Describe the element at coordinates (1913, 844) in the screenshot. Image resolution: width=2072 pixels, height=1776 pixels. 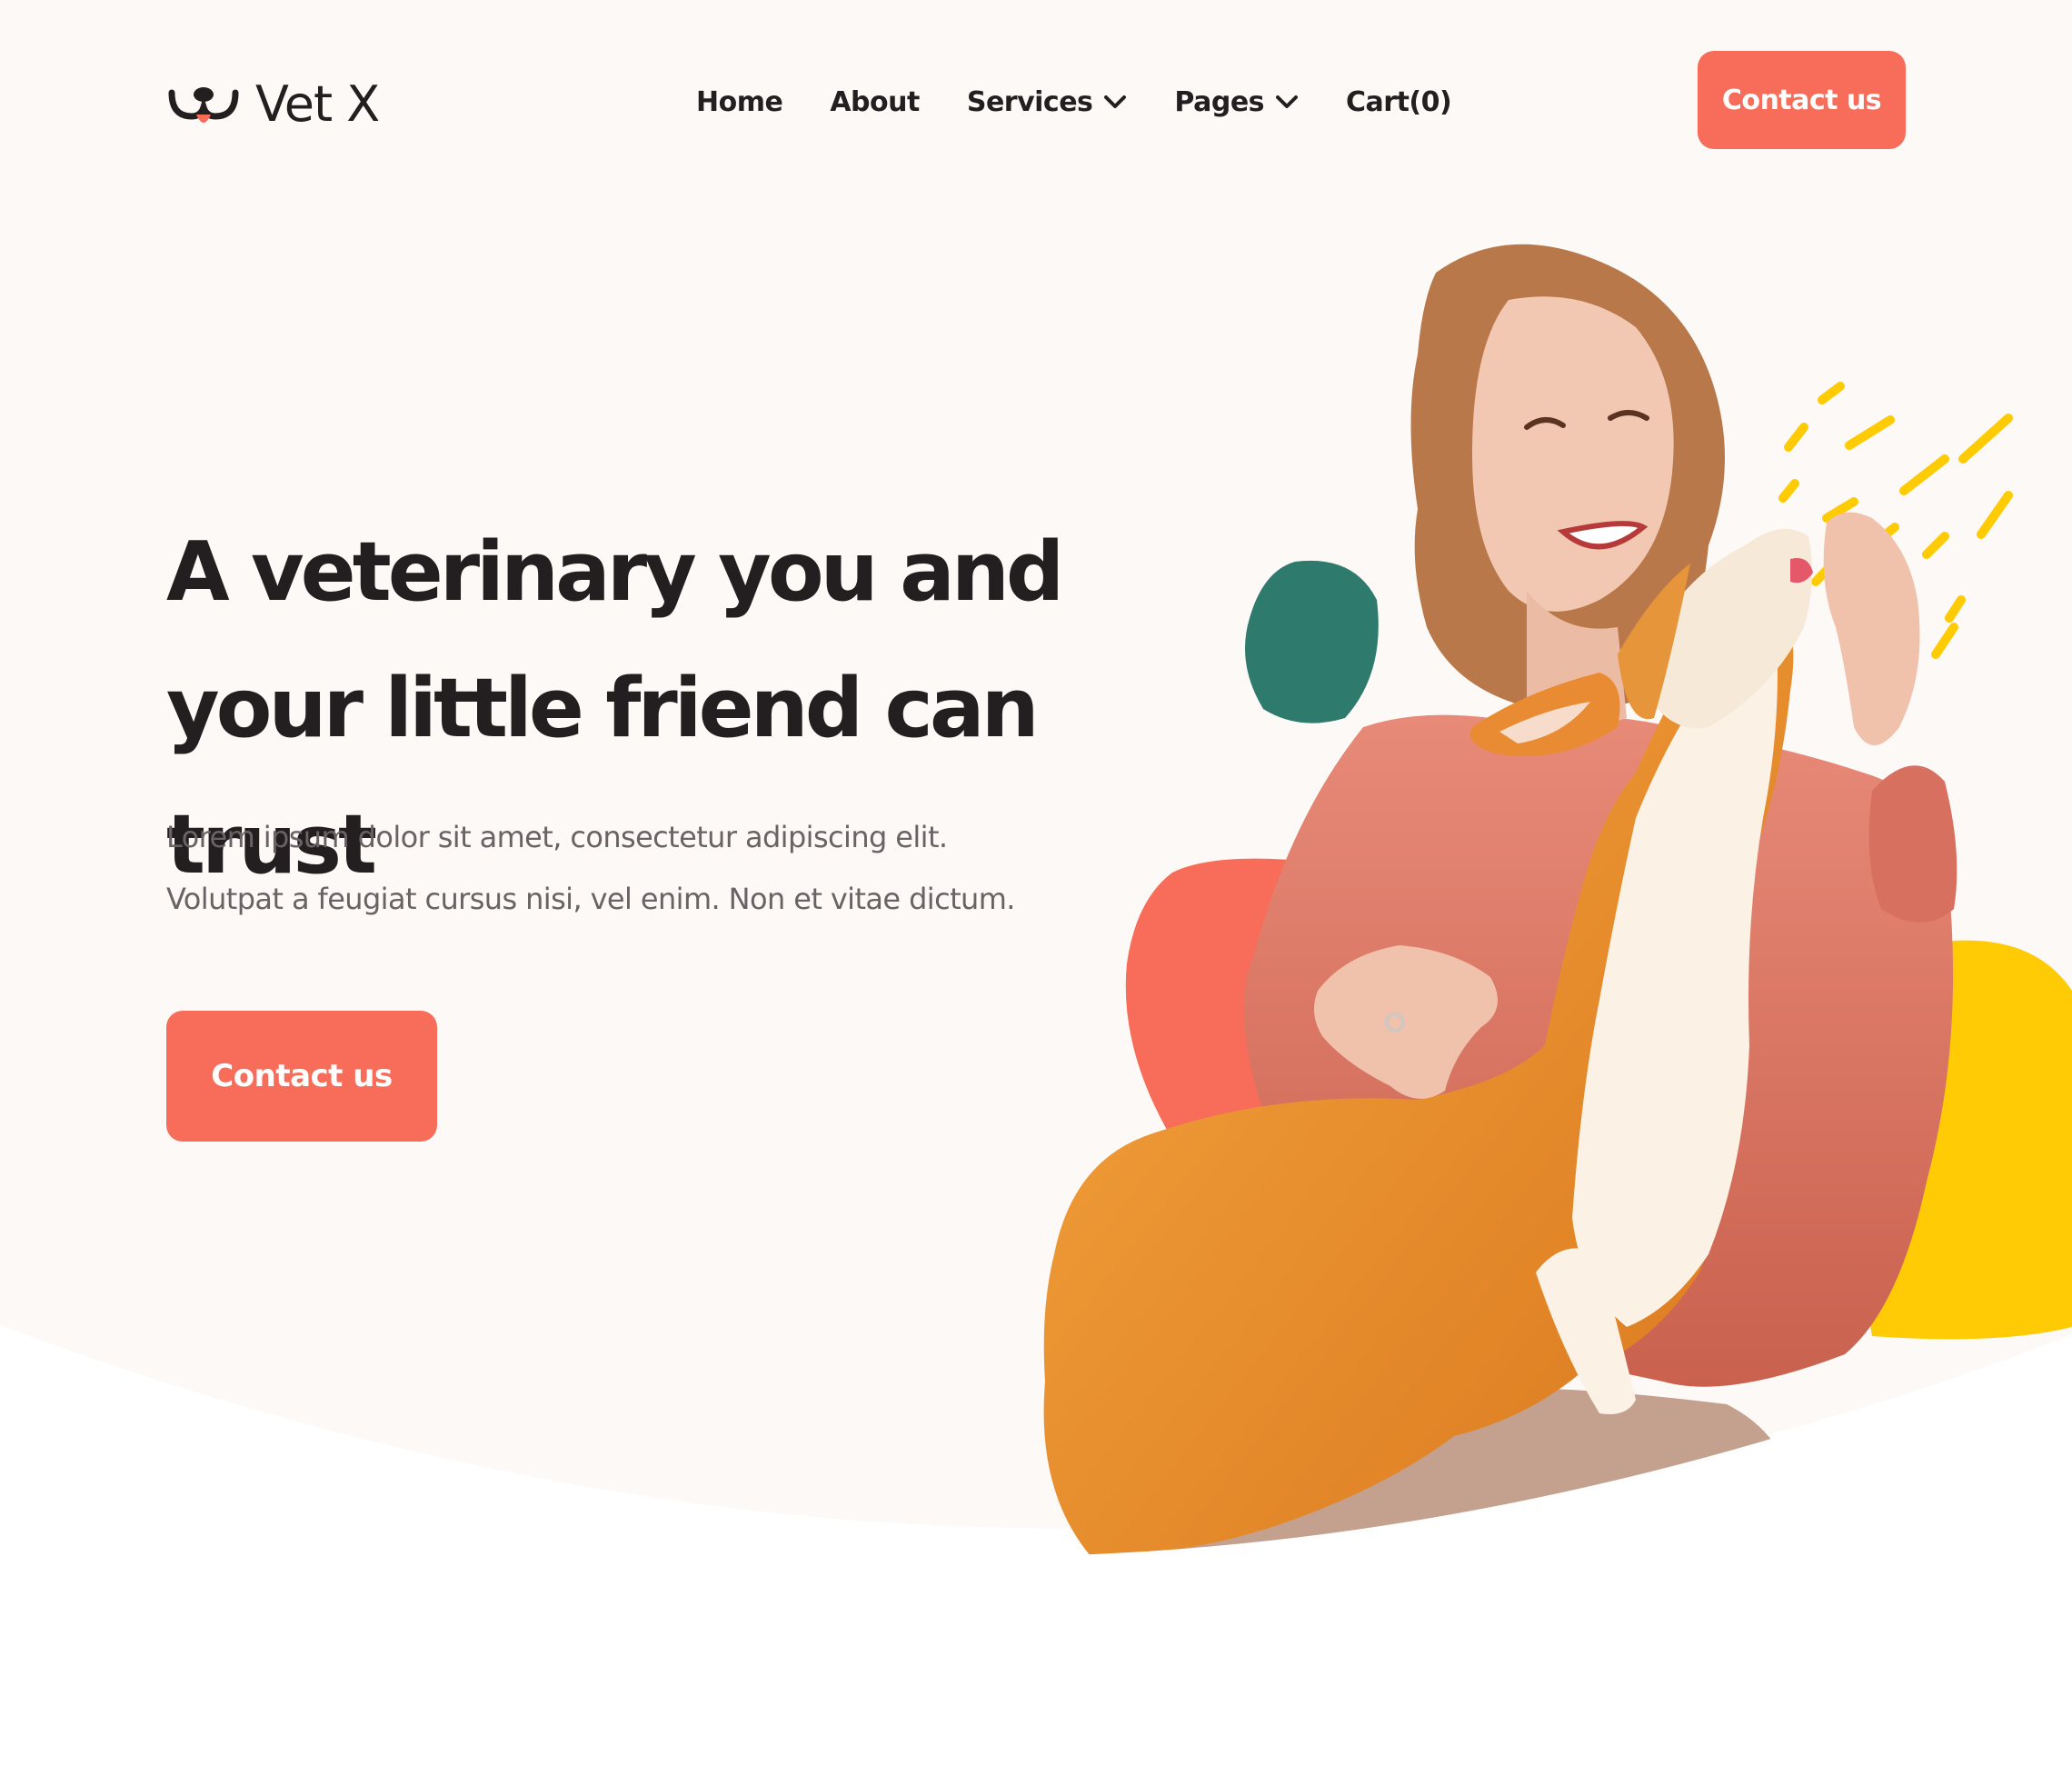
I see `raised-arm-shape` at that location.